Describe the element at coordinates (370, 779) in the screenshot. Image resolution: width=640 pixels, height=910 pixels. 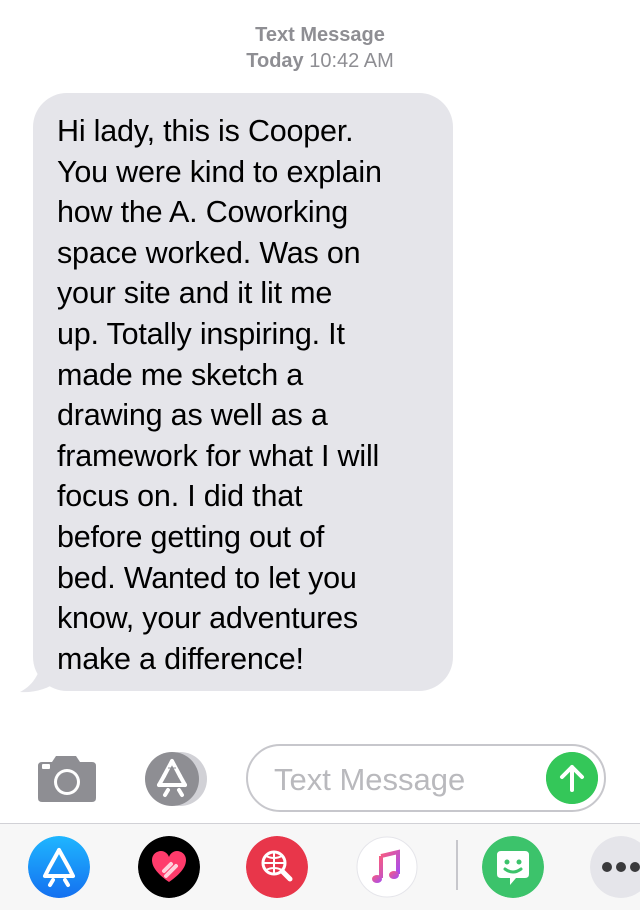
I see `message-input-placeholder: Text Message` at that location.